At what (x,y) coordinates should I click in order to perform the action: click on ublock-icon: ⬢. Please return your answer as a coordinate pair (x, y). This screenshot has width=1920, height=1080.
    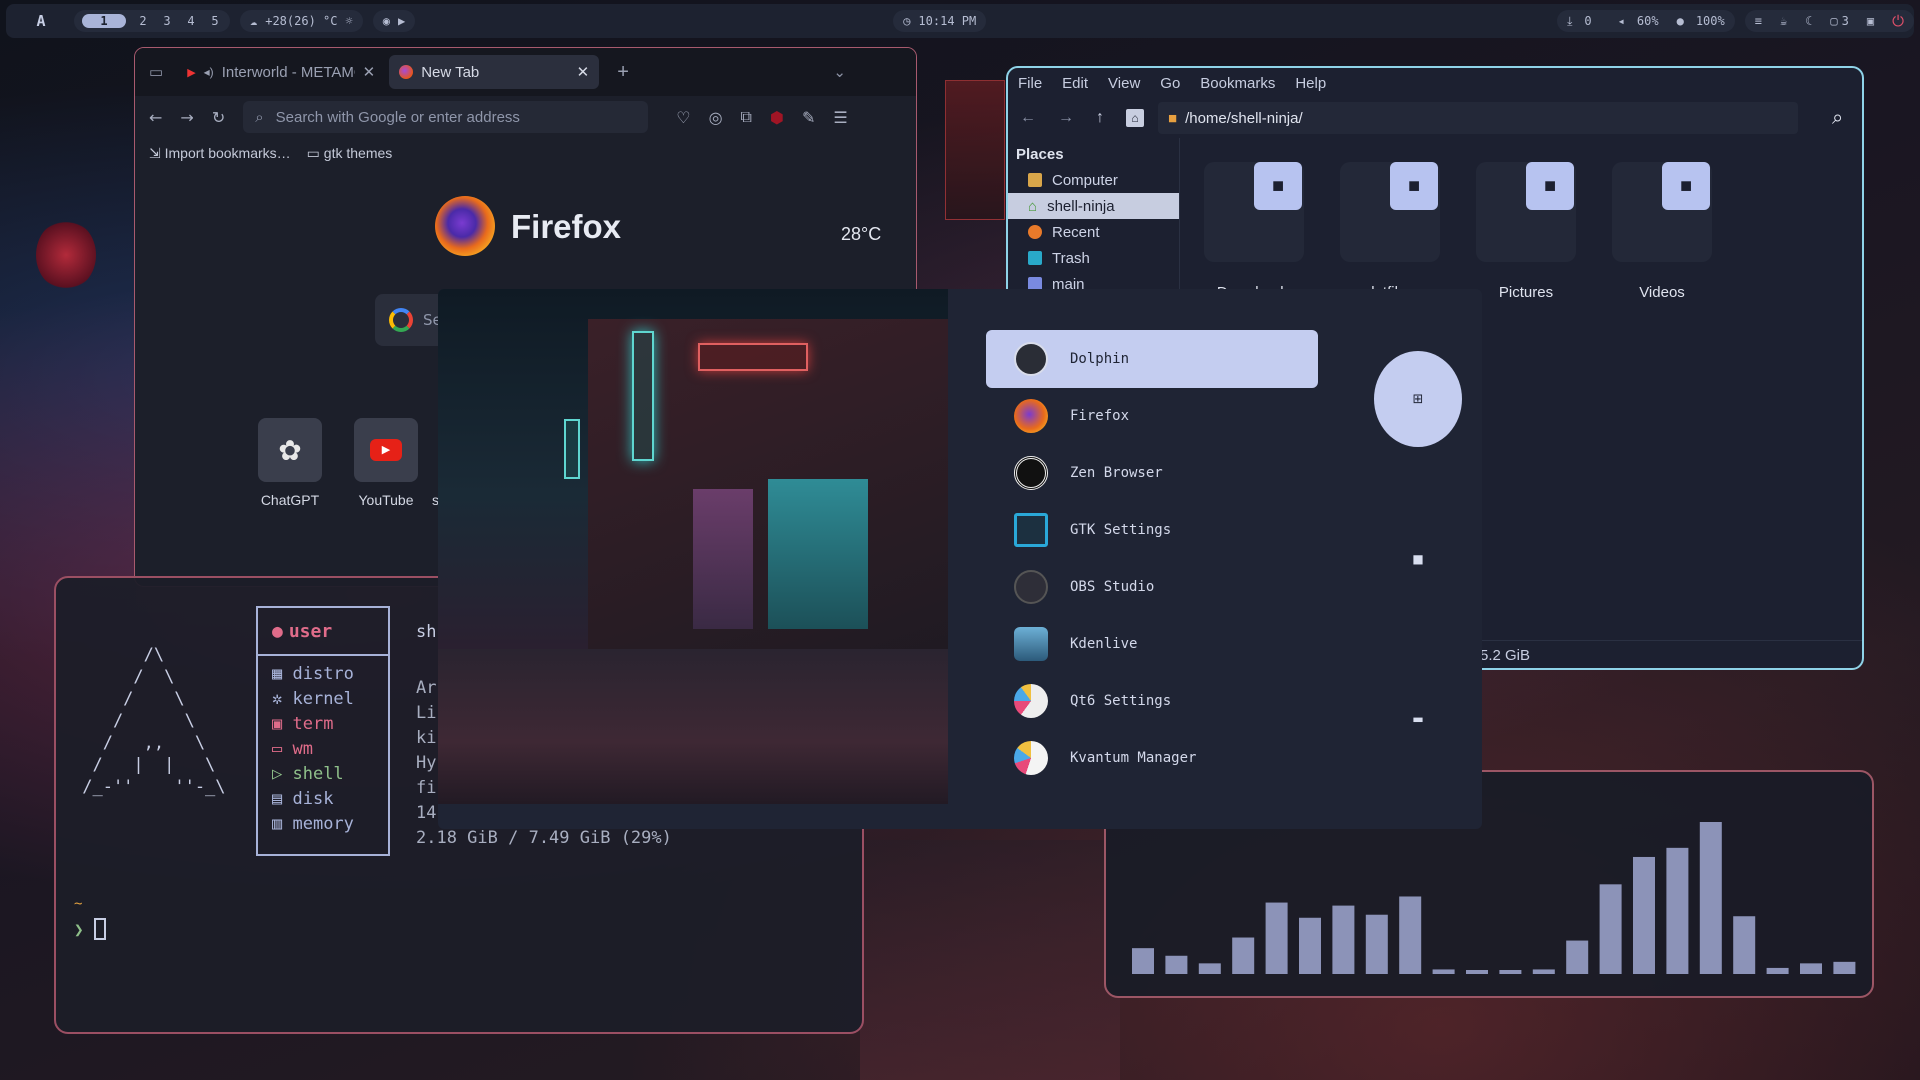
    Looking at the image, I should click on (777, 117).